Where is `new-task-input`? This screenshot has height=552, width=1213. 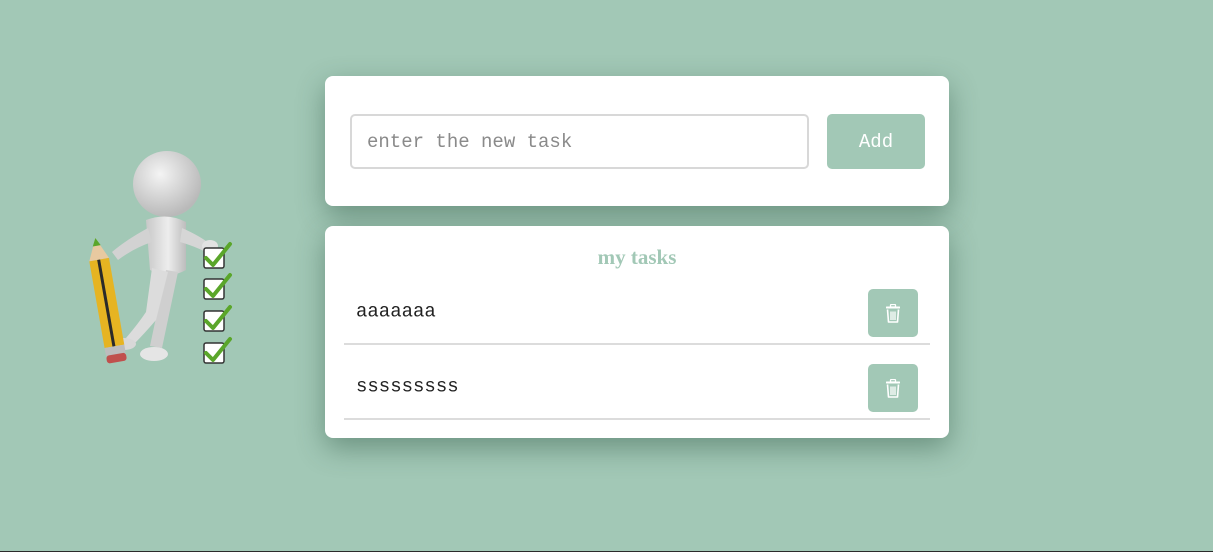 new-task-input is located at coordinates (579, 141).